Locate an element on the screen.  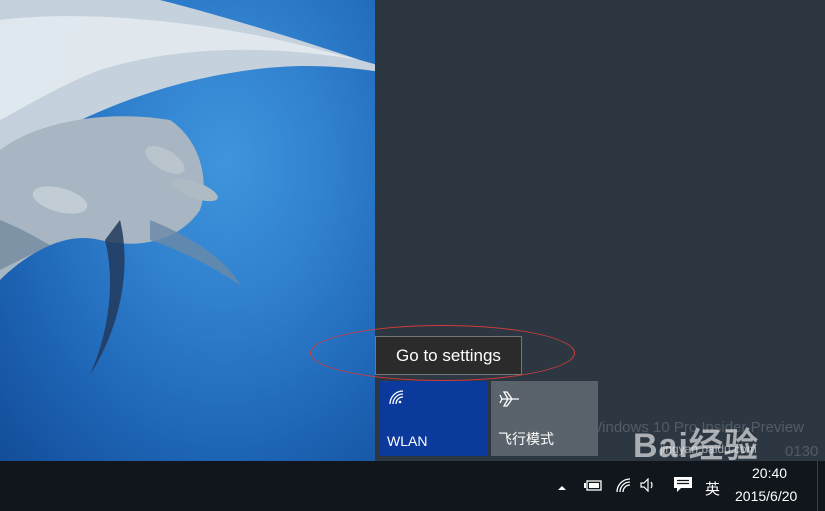
airplane-mode-quick-action-tile: 飞行模式 is located at coordinates (544, 418).